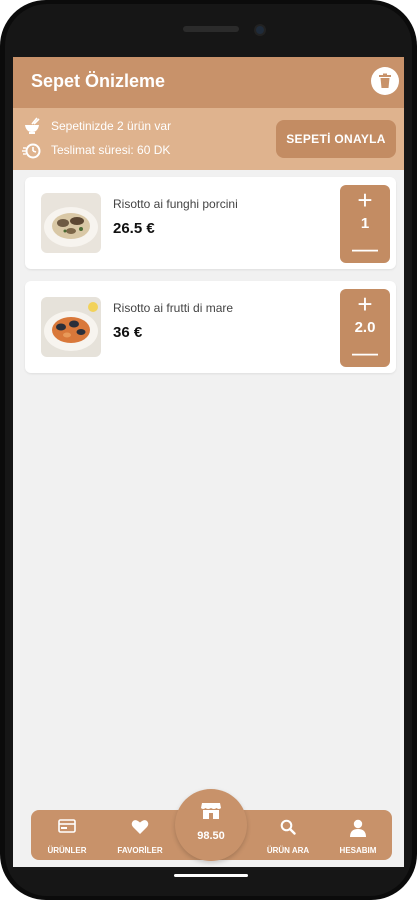 This screenshot has width=417, height=900. Describe the element at coordinates (288, 827) in the screenshot. I see `search-icon` at that location.